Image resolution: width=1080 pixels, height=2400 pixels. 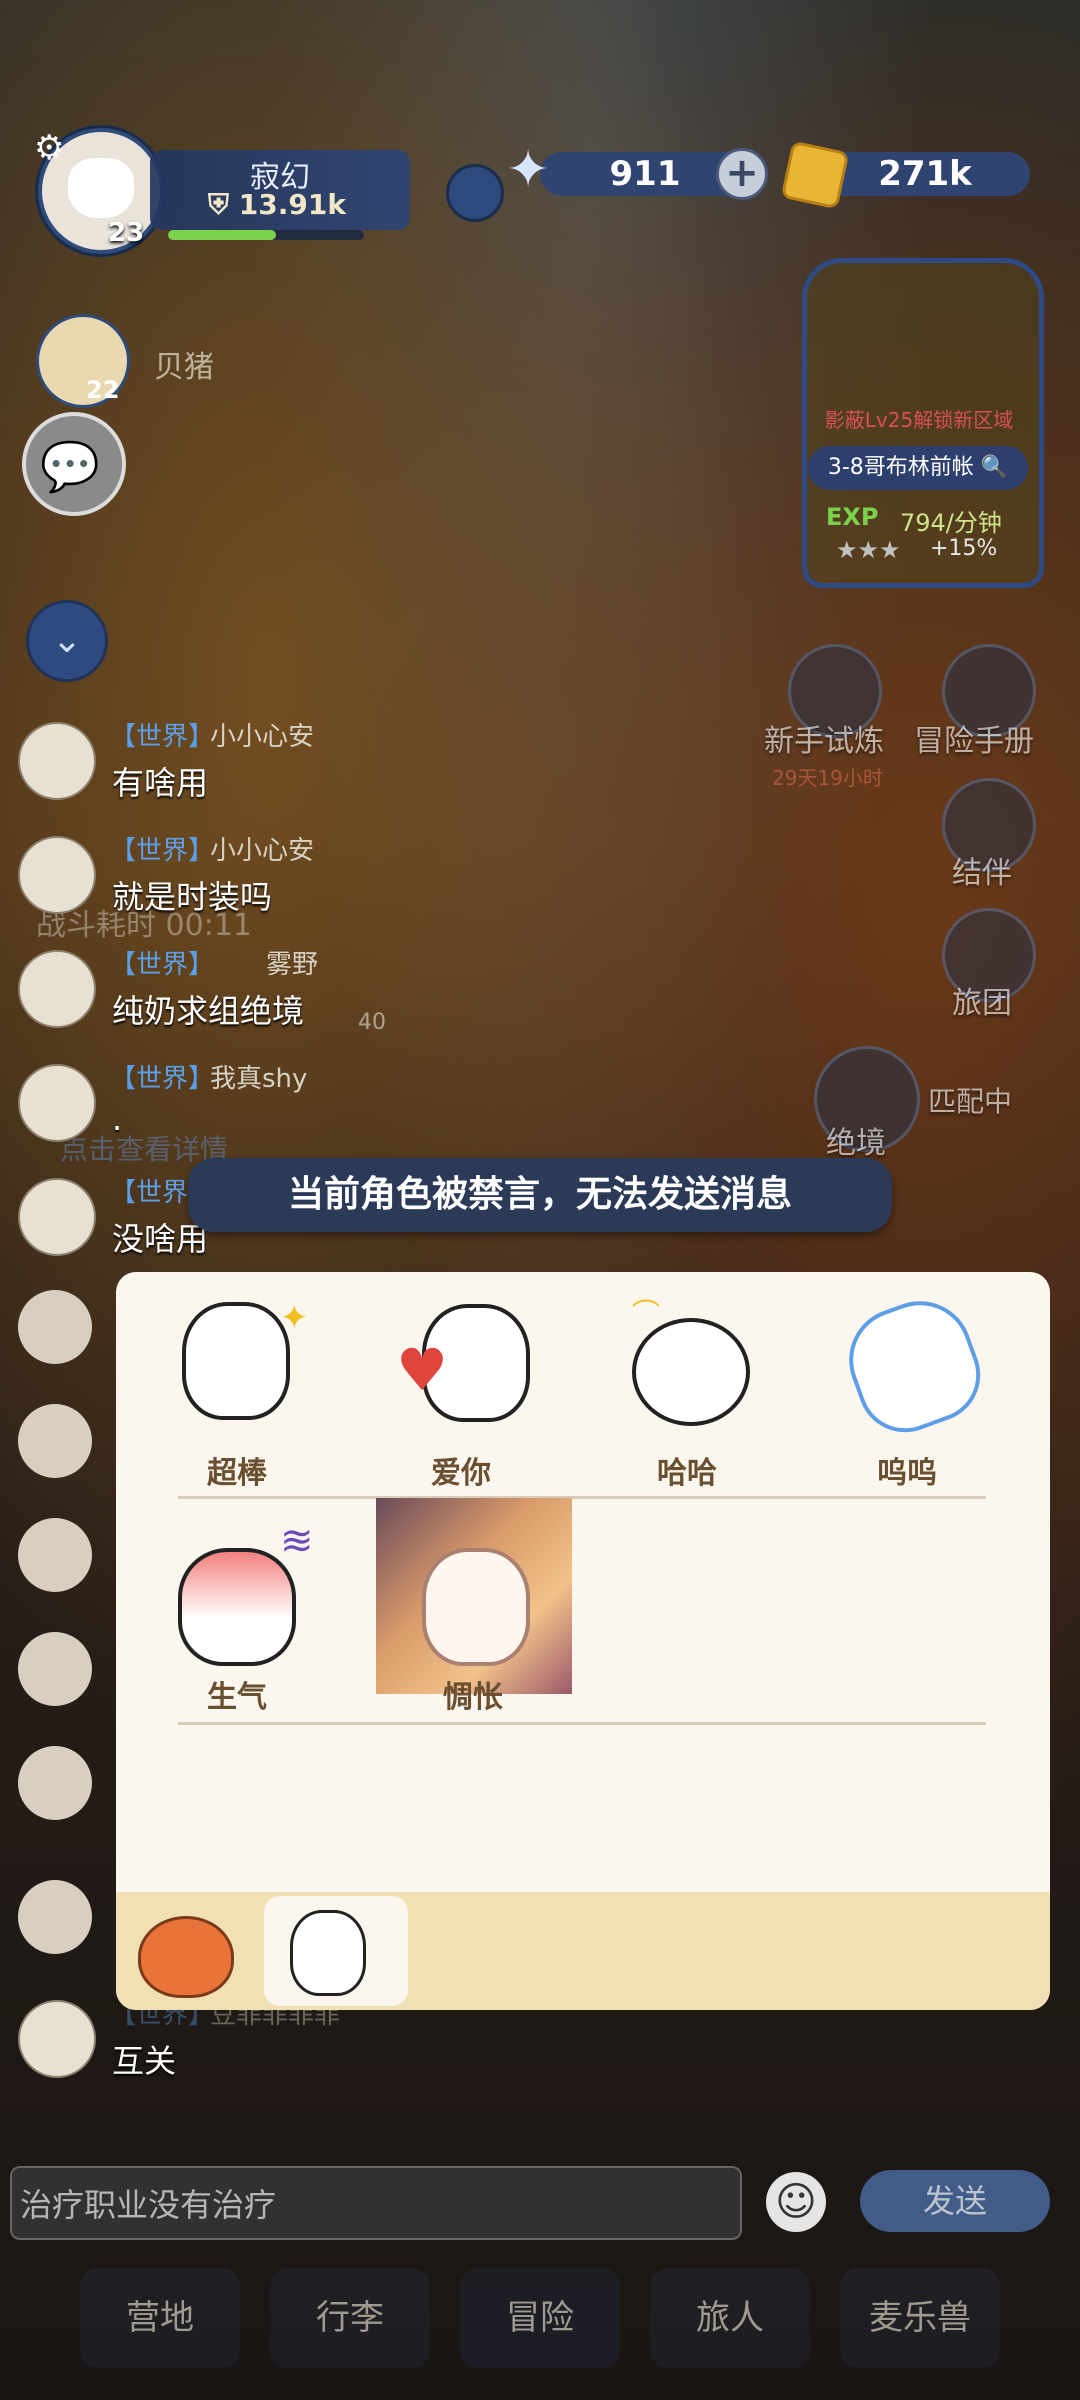 I want to click on novice-trial-label: 新手试炼, so click(x=824, y=738).